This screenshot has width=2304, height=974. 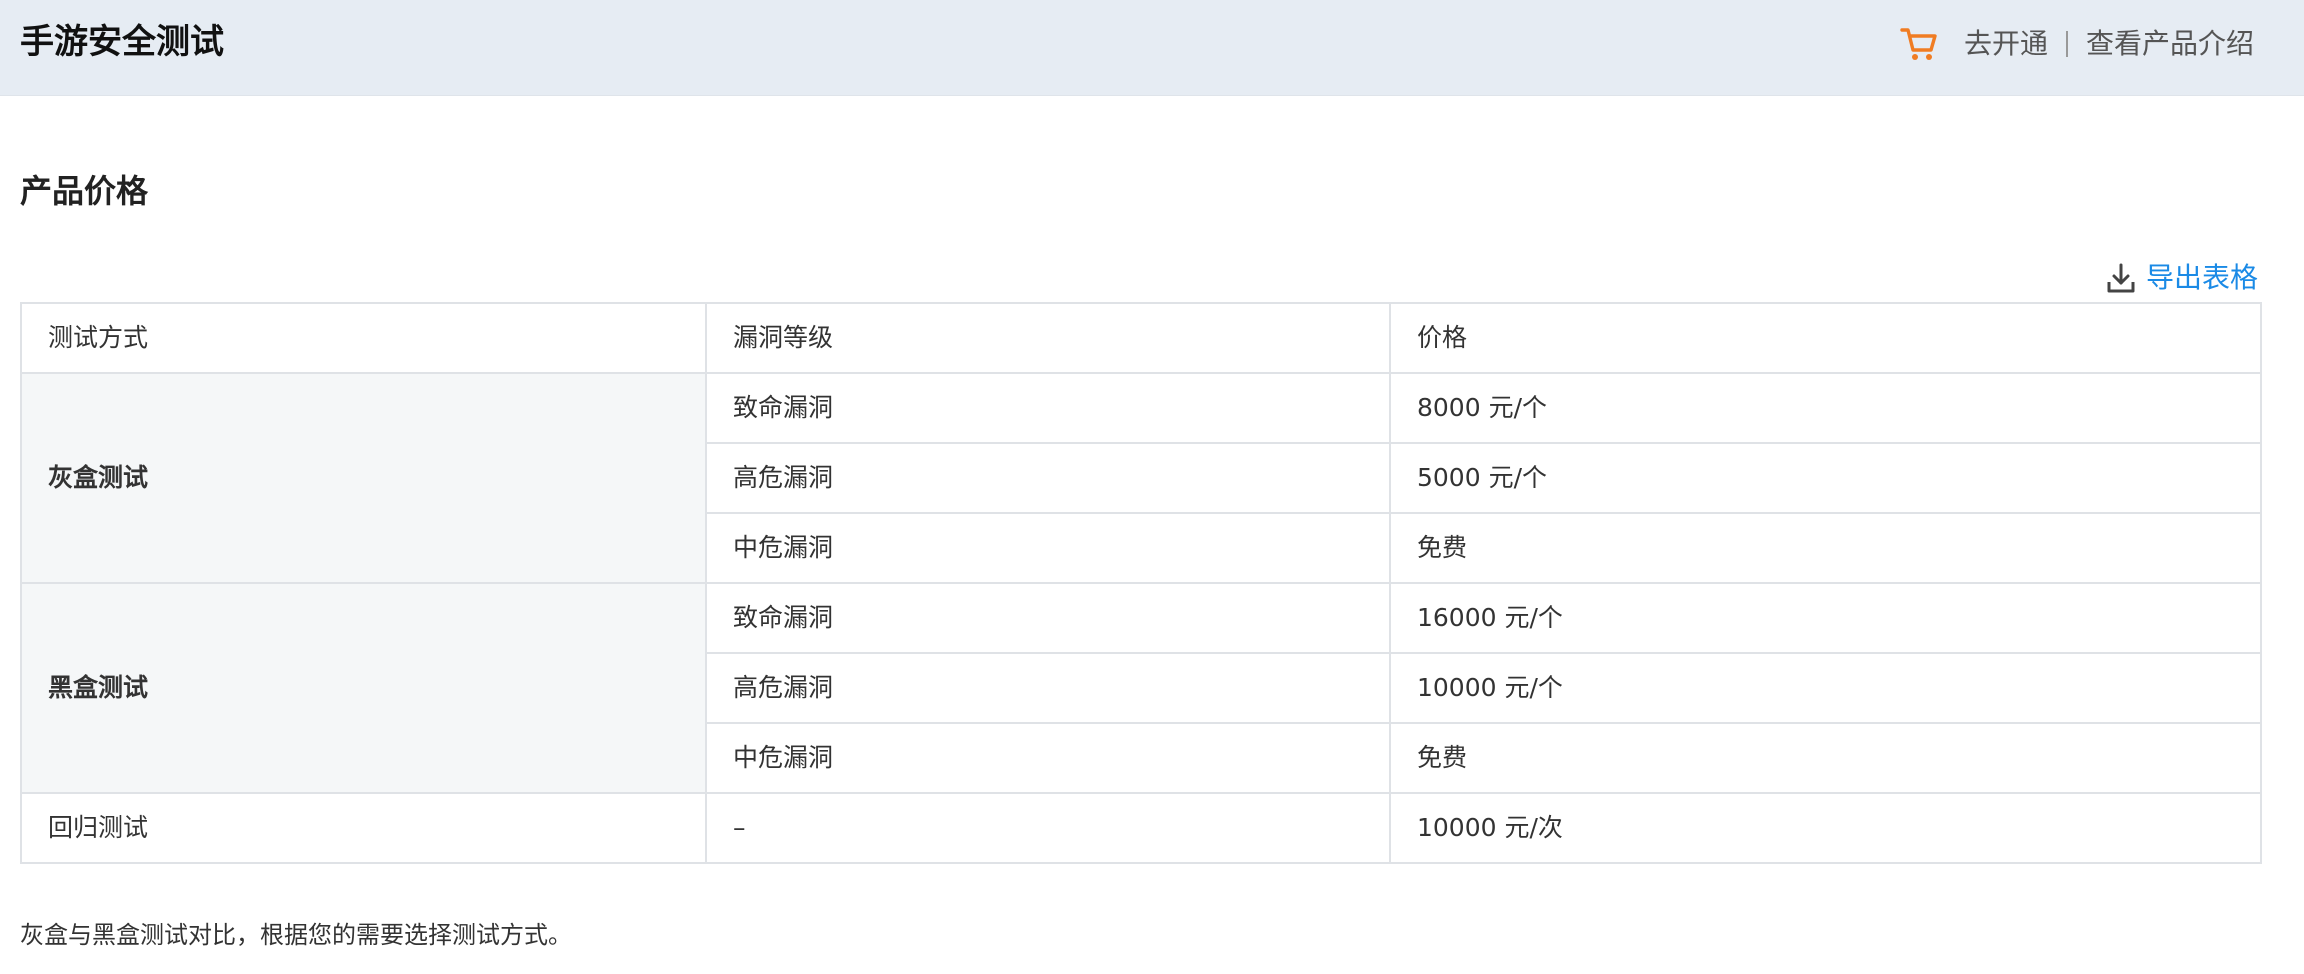 What do you see at coordinates (2170, 44) in the screenshot?
I see `product-intro-link: 查看产品介绍` at bounding box center [2170, 44].